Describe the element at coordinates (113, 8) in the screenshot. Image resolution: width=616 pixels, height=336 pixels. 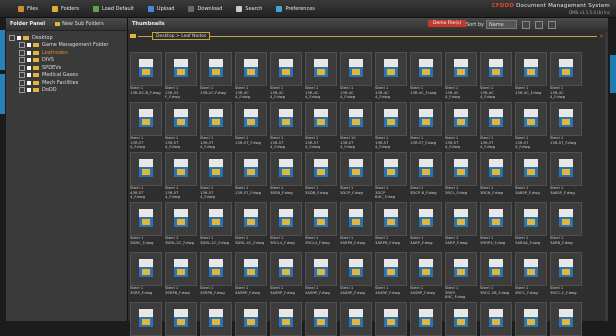
I see `toolbar-load-default-button: Load Default` at that location.